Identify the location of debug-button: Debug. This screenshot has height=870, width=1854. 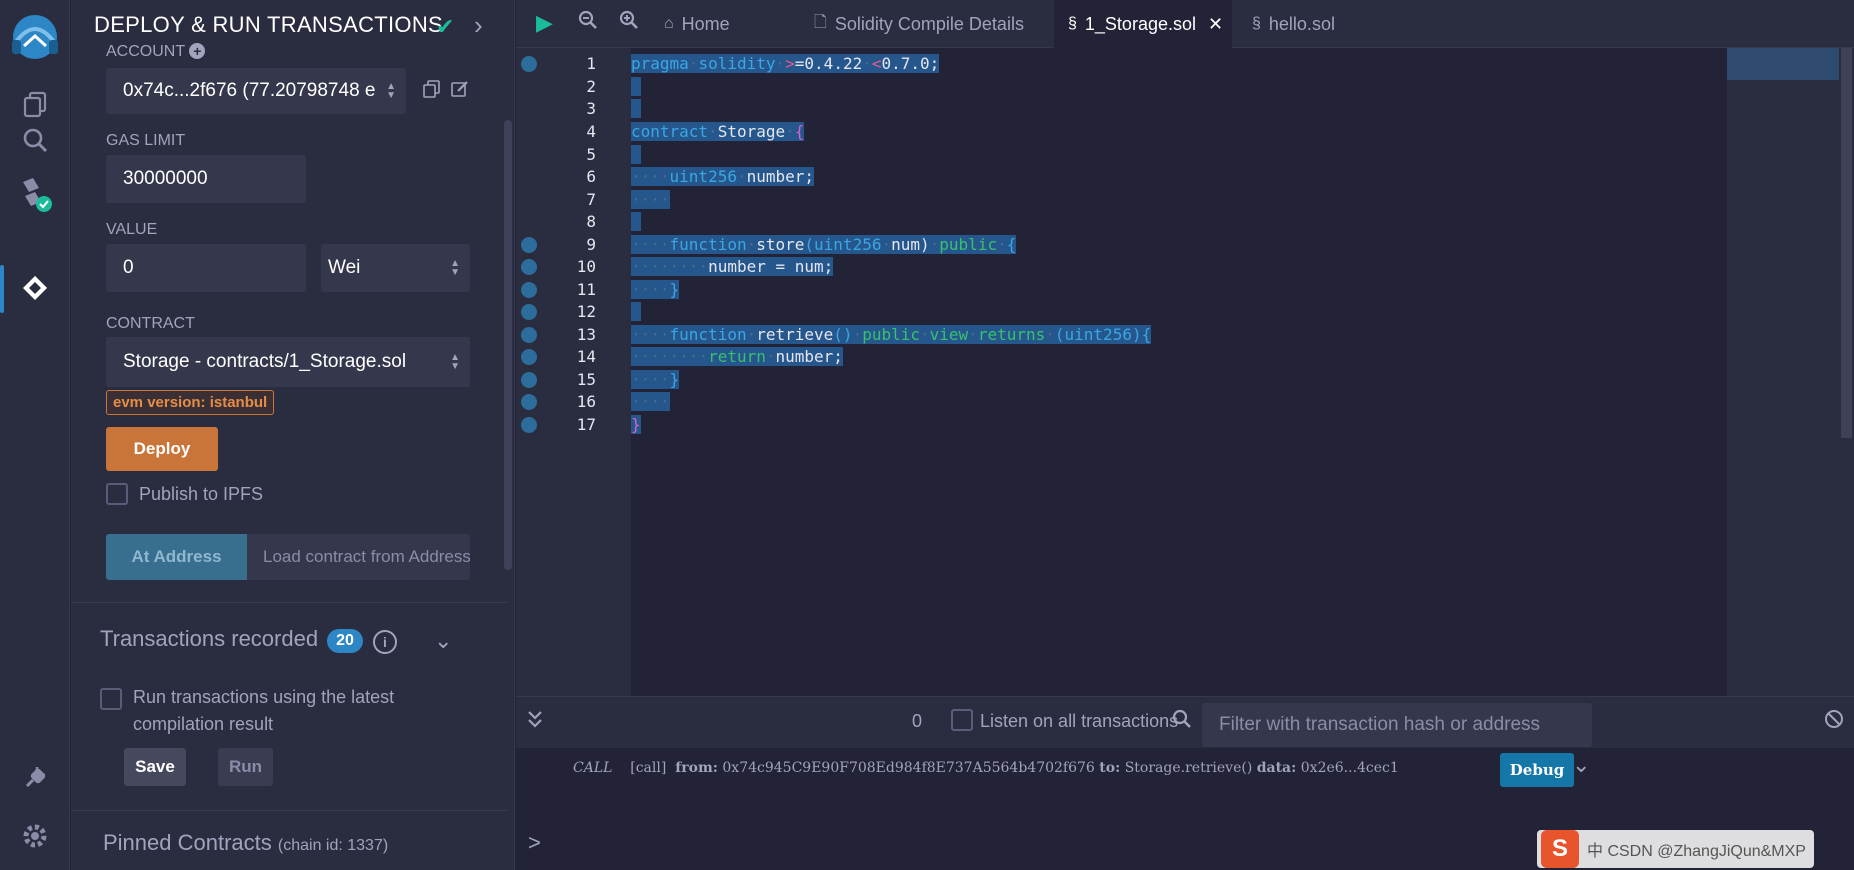
(1537, 770).